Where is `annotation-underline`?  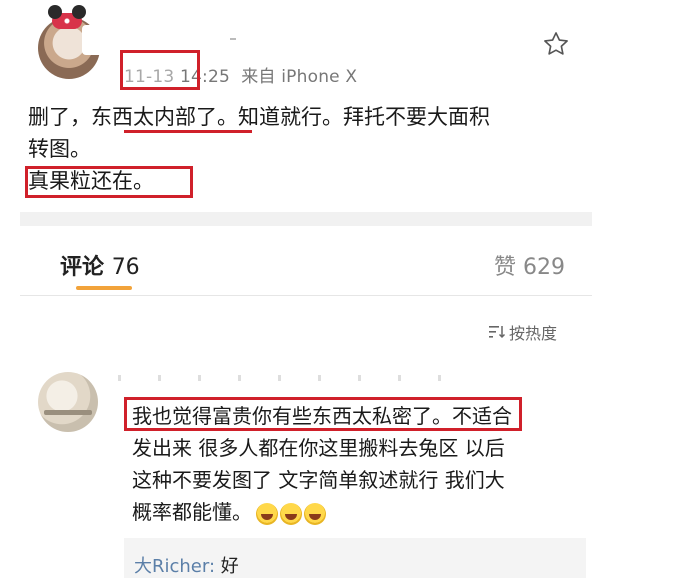
annotation-underline is located at coordinates (188, 131).